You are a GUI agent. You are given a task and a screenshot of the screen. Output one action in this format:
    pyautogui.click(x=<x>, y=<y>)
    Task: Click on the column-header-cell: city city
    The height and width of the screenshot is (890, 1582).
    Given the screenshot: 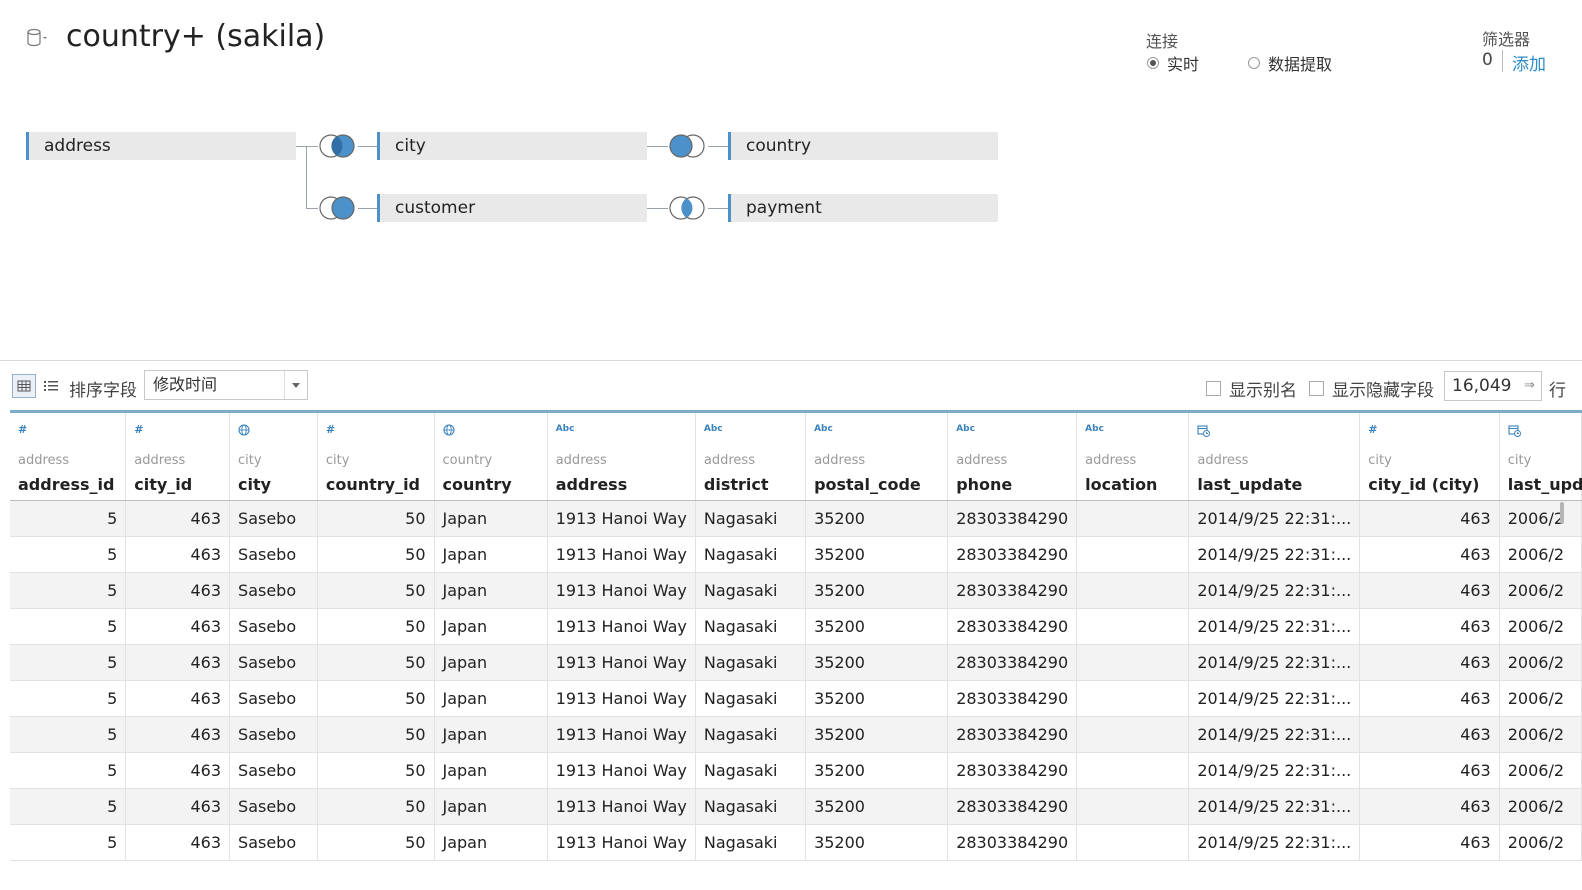 What is the action you would take?
    pyautogui.click(x=273, y=456)
    